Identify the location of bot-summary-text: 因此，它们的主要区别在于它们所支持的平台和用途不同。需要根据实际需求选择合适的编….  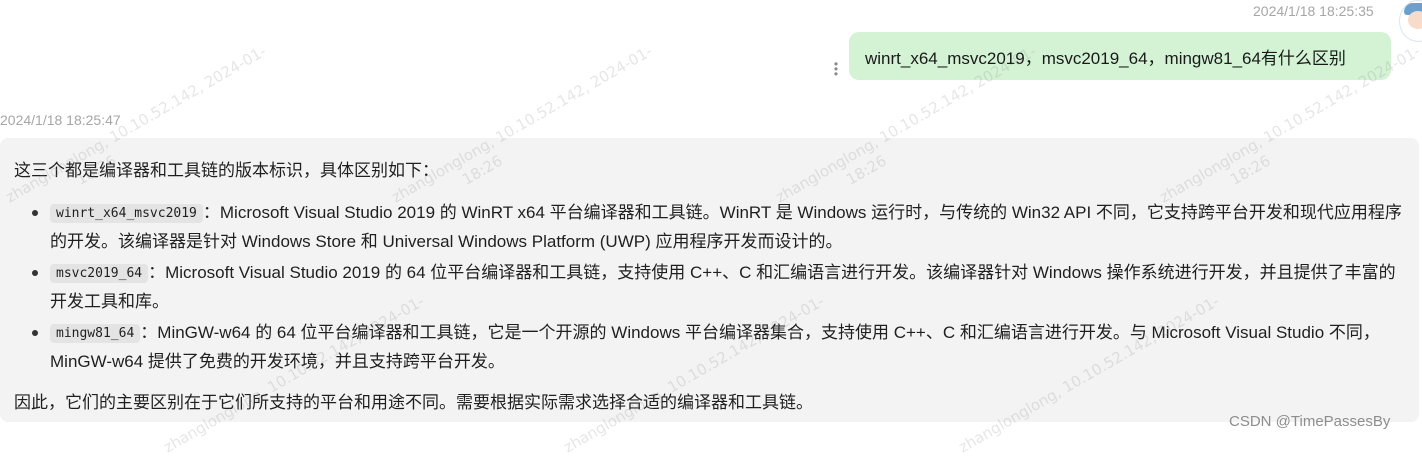
(413, 402).